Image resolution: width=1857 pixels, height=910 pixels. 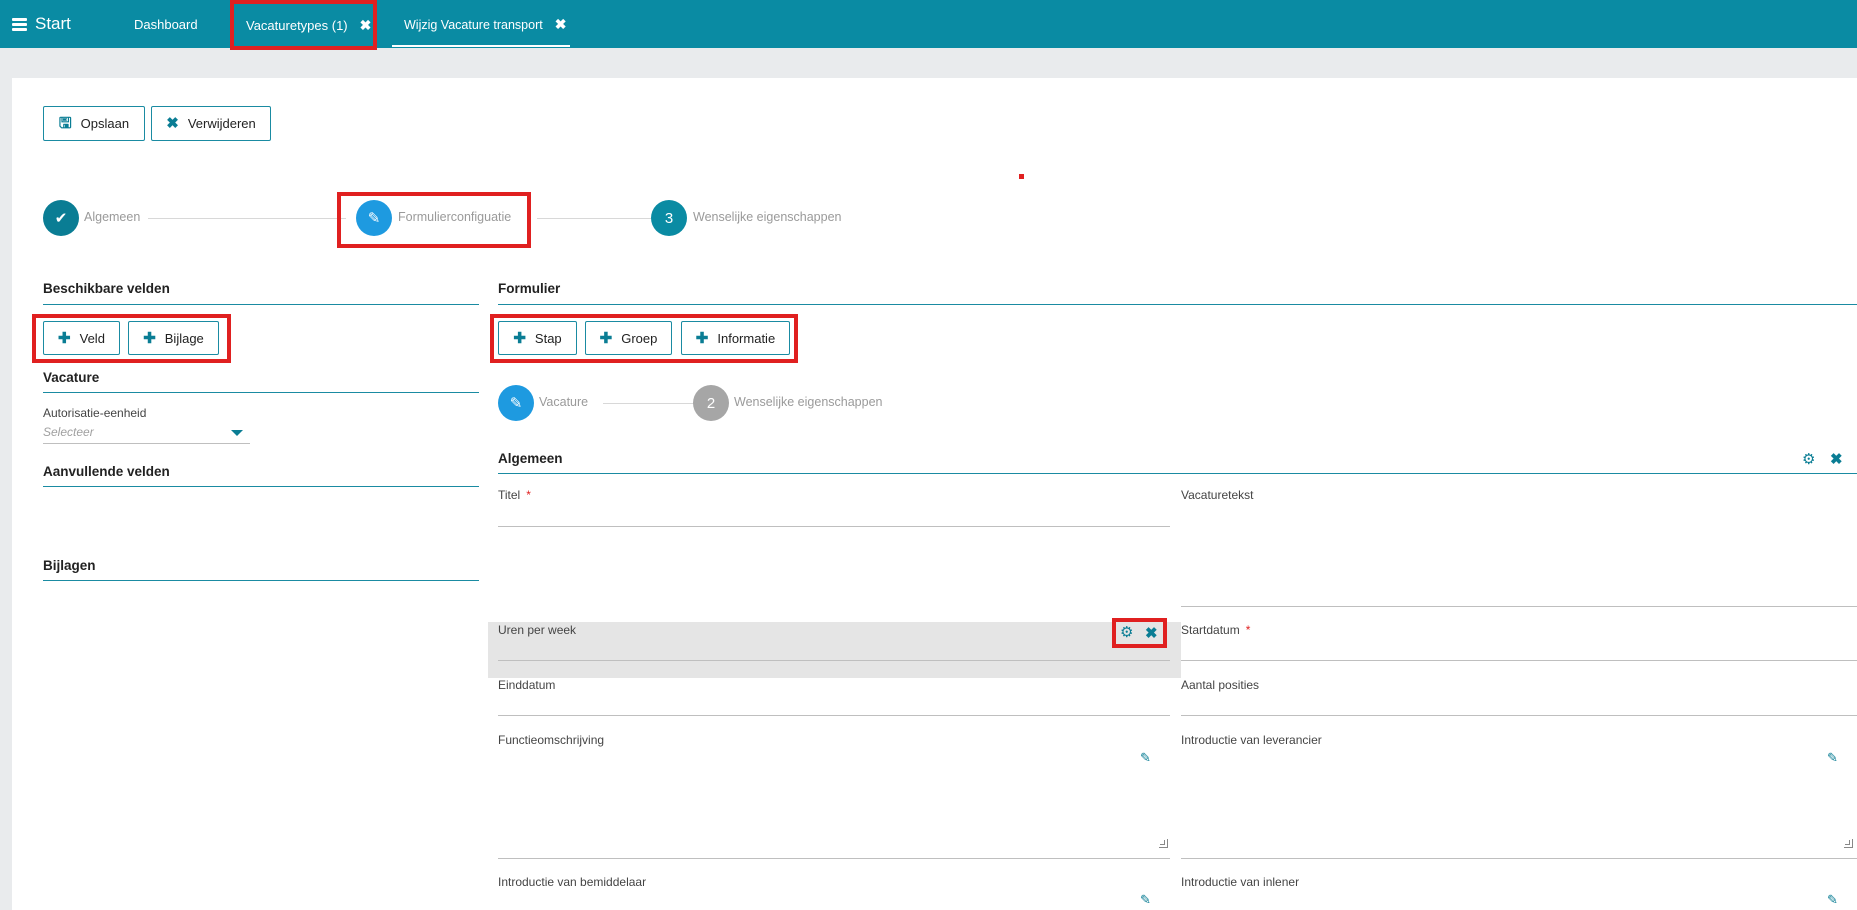 I want to click on marker-dot, so click(x=1021, y=176).